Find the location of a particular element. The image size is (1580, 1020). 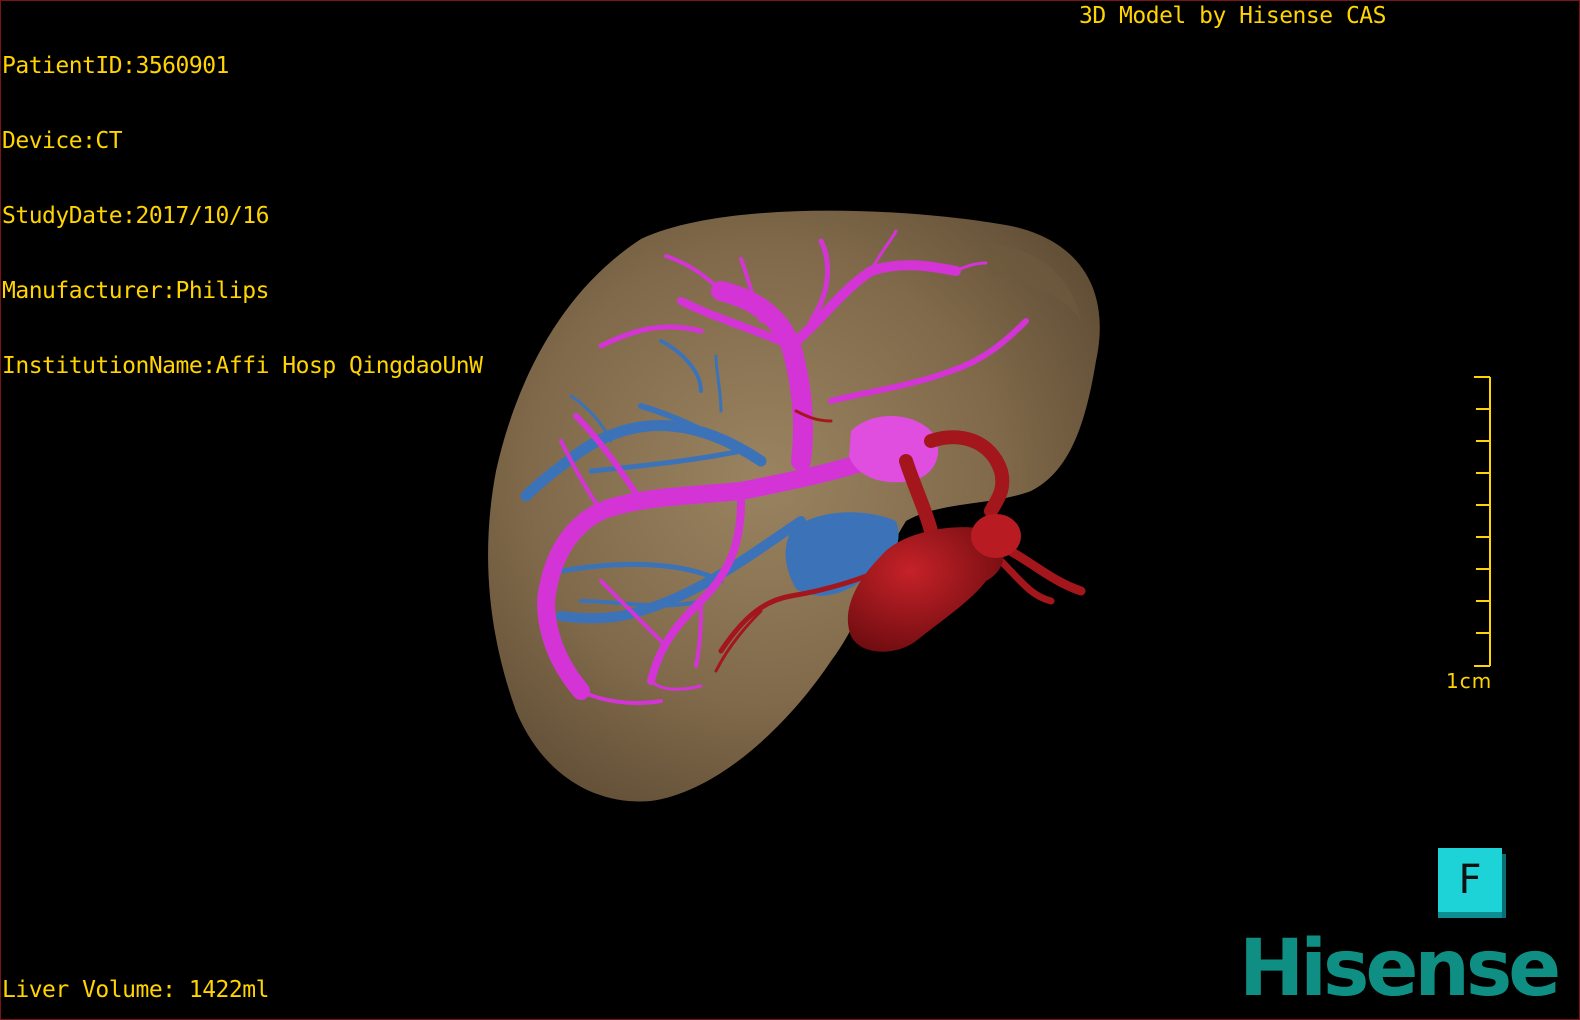

study-date: StudyDate:2017/10/16 is located at coordinates (135, 216).